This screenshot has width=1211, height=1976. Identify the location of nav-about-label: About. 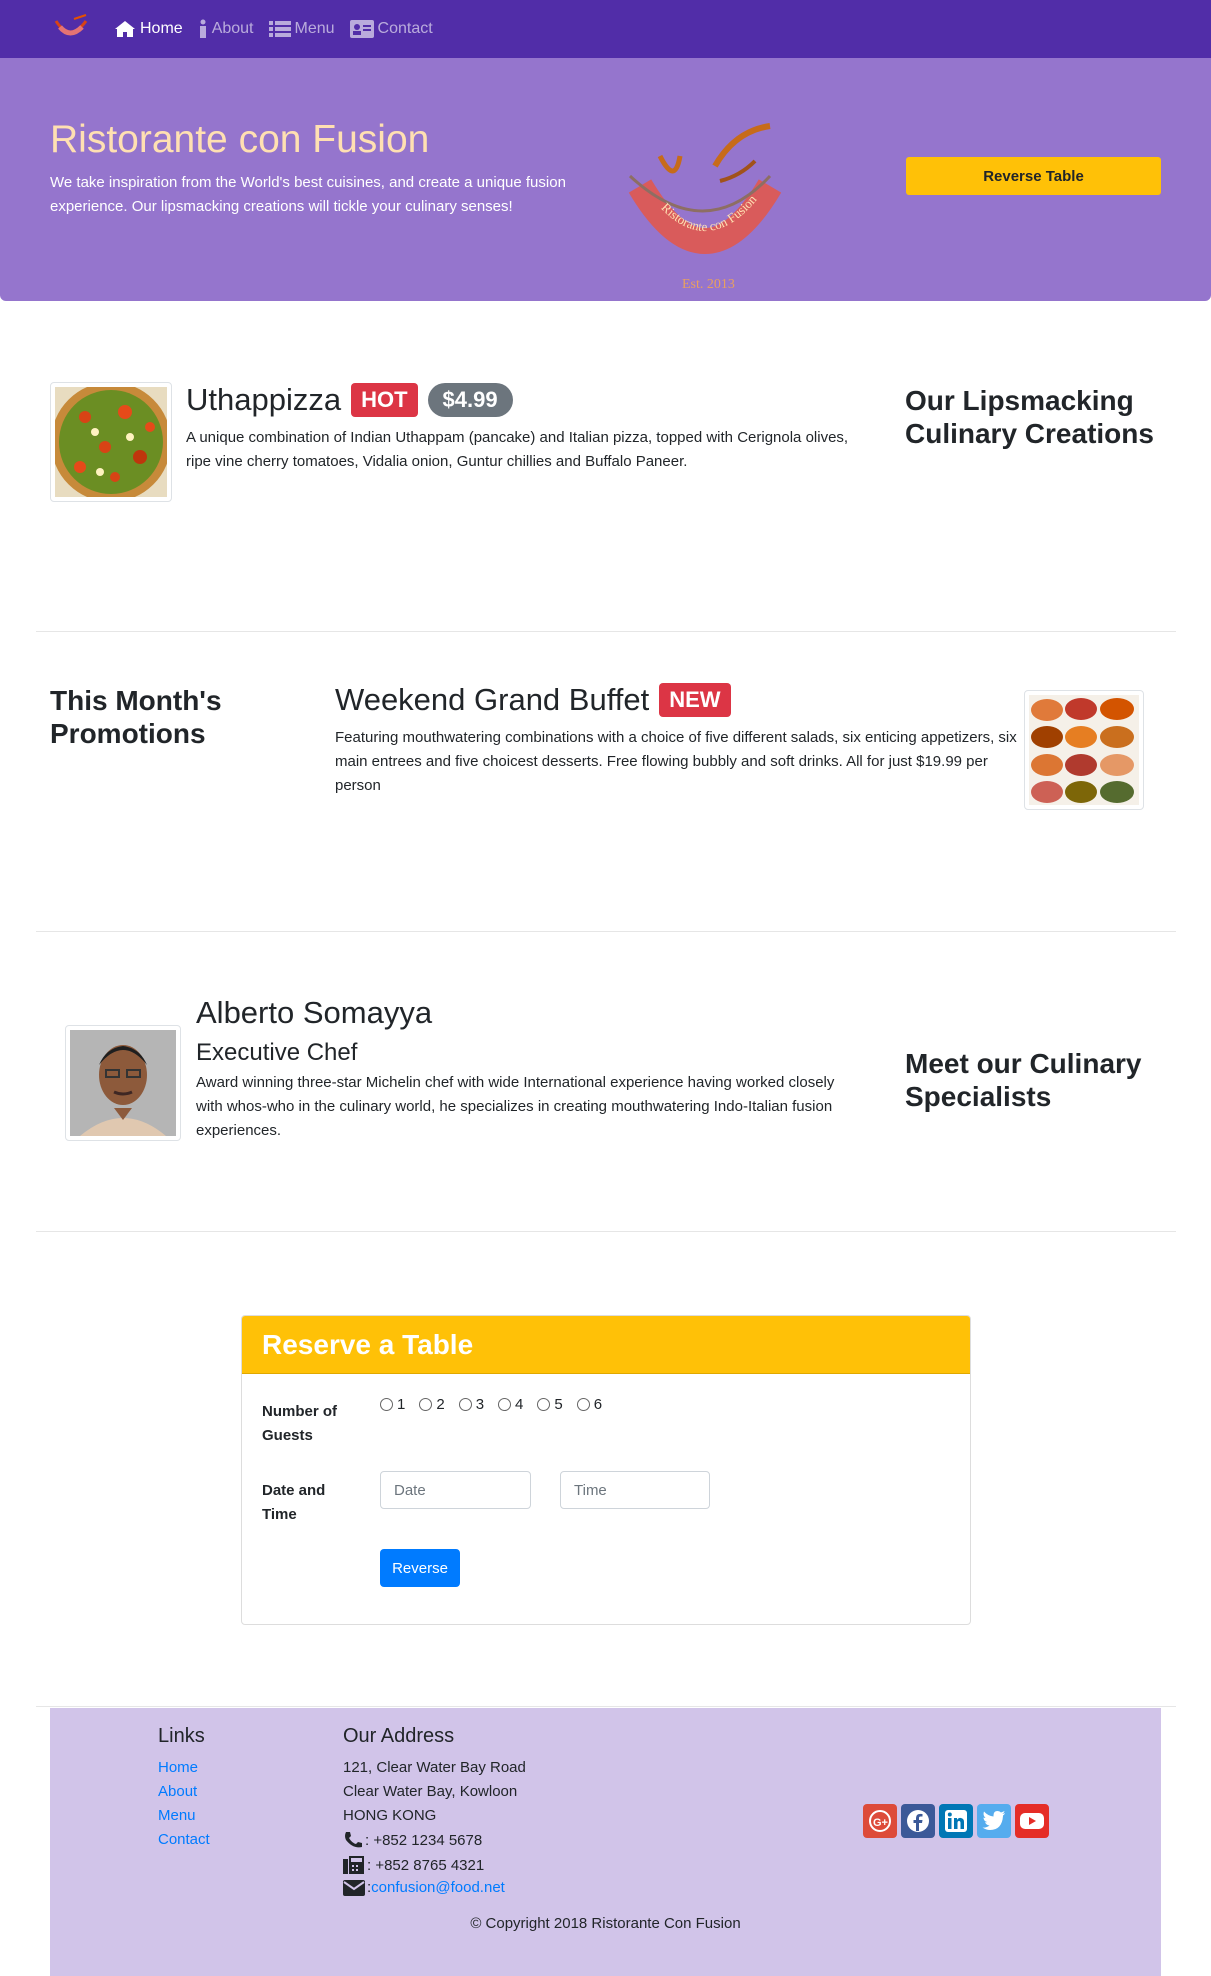
(232, 28).